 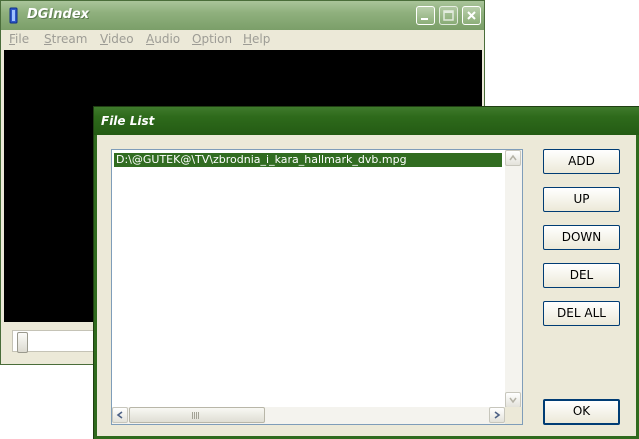 I want to click on scroll-left-button, so click(x=120, y=415).